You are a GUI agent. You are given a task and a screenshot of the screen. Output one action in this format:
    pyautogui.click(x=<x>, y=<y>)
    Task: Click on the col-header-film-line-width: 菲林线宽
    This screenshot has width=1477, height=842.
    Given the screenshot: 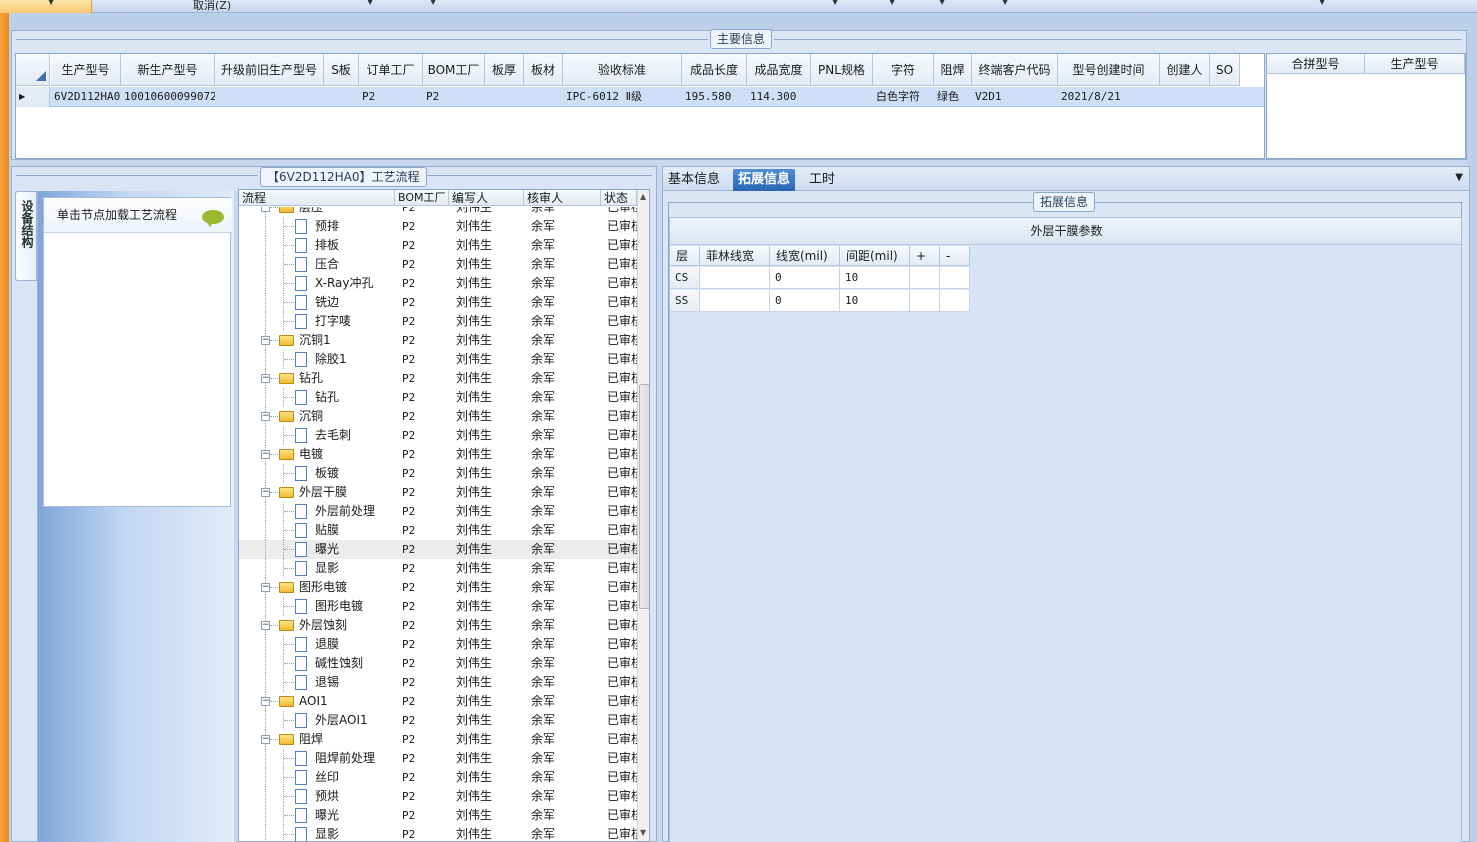 What is the action you would take?
    pyautogui.click(x=735, y=256)
    